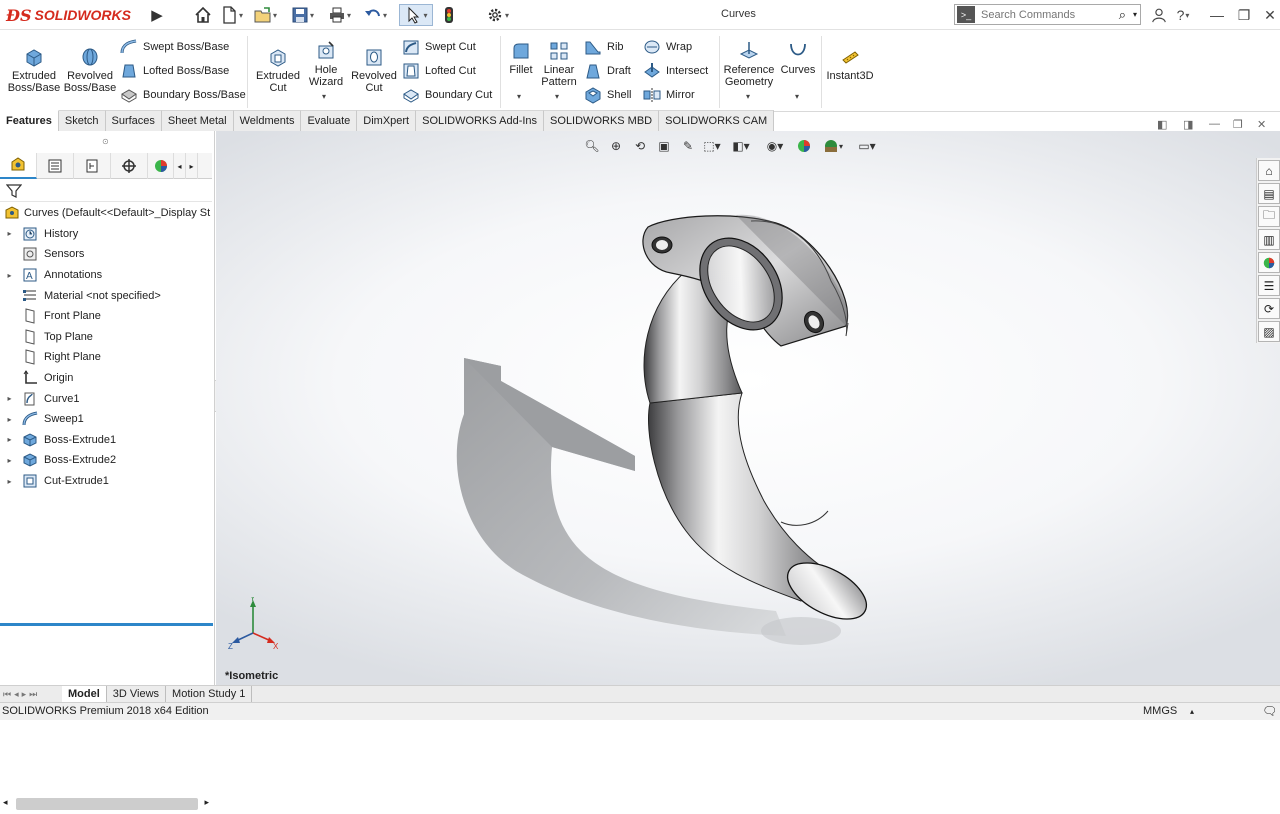 This screenshot has height=814, width=1280. What do you see at coordinates (265, 15) in the screenshot?
I see `open-folder-icon: ▾` at bounding box center [265, 15].